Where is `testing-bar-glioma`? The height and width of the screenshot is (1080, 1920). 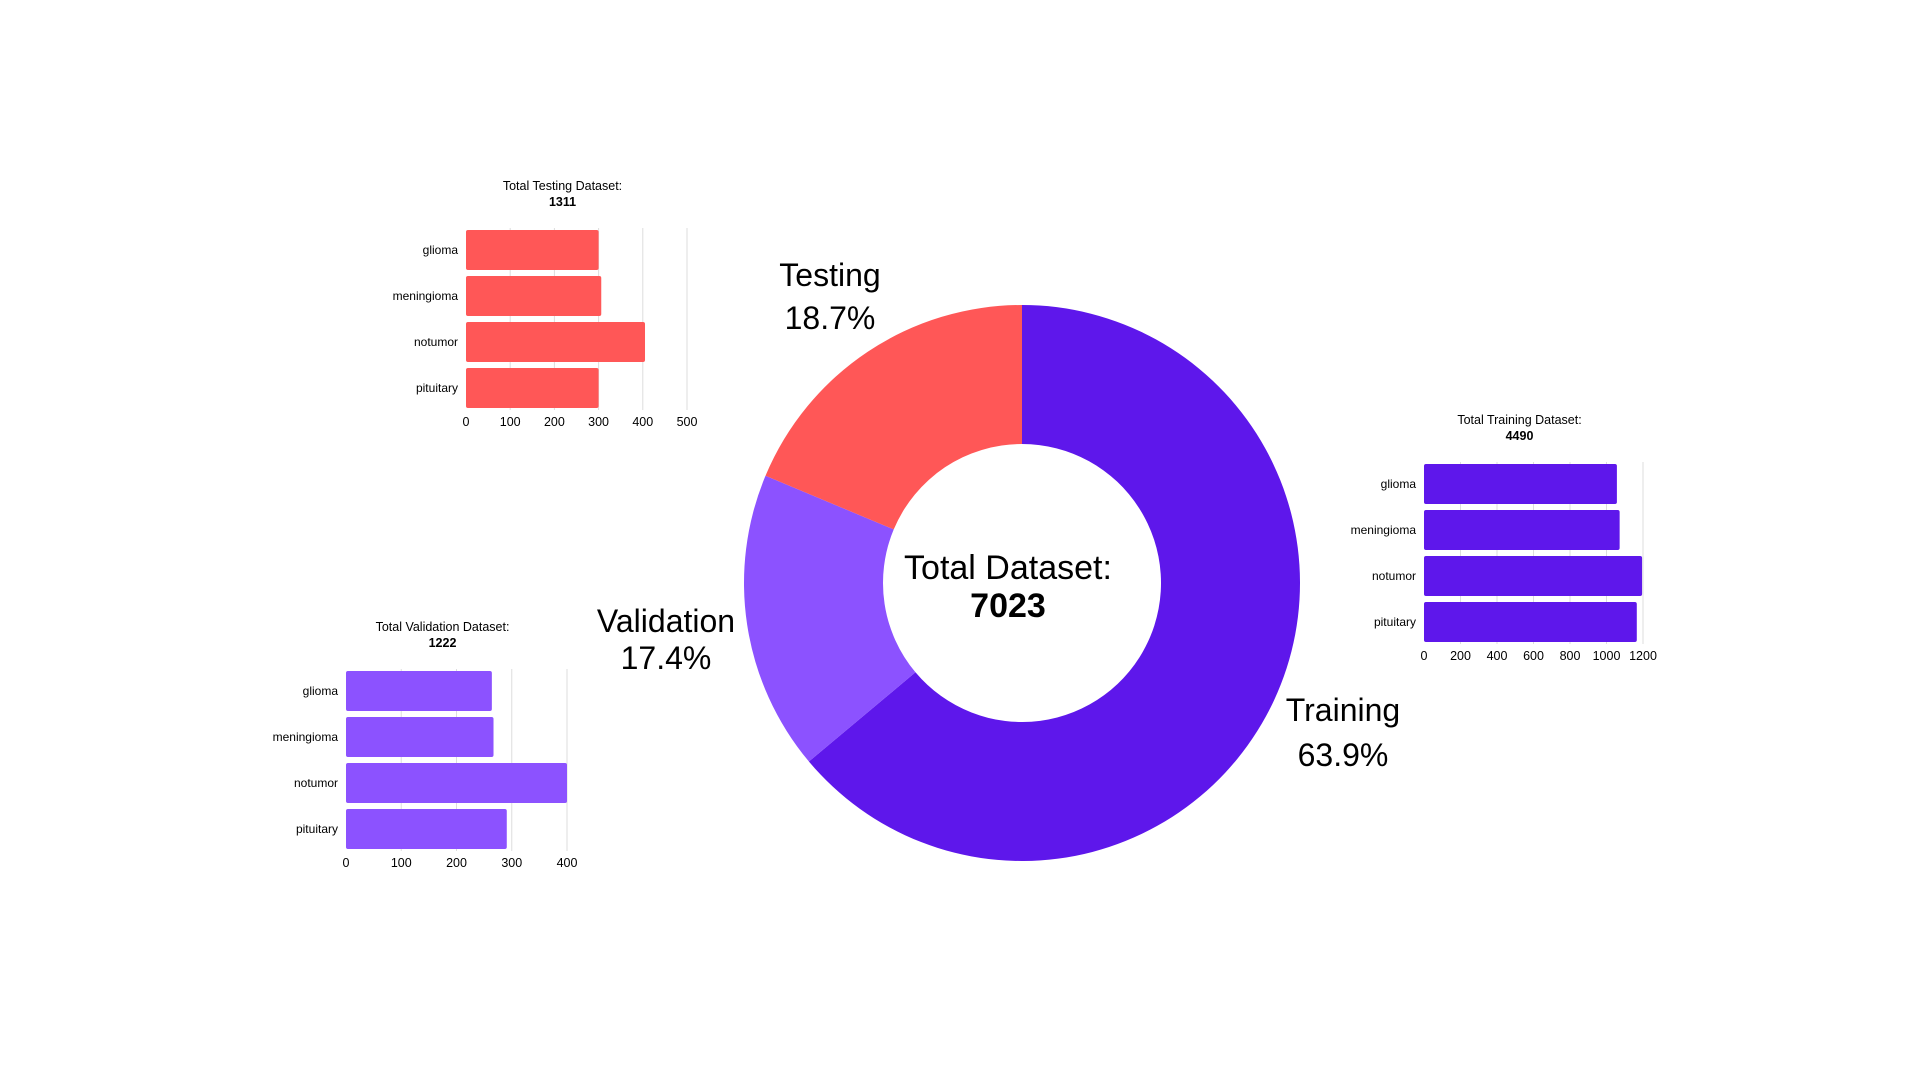 testing-bar-glioma is located at coordinates (532, 250).